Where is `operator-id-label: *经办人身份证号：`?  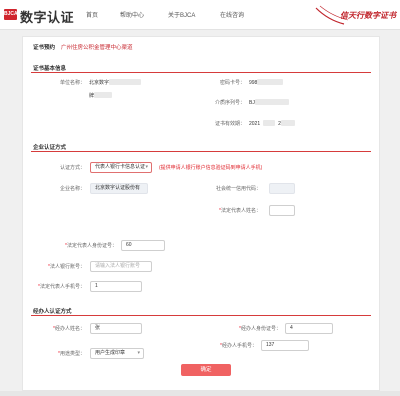
operator-id-label: *经办人身份证号： is located at coordinates (260, 329).